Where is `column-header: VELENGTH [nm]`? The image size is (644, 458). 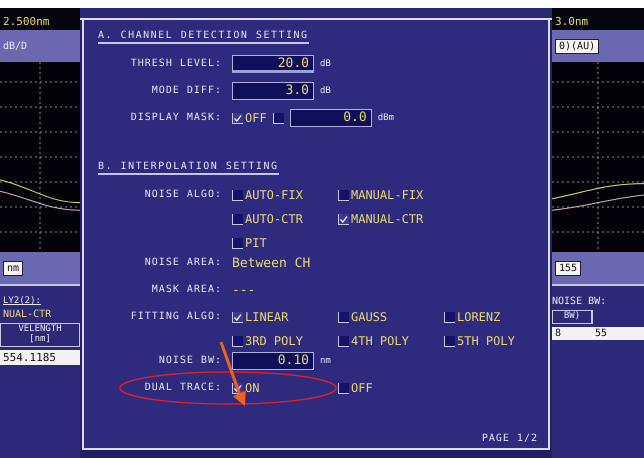
column-header: VELENGTH [nm] is located at coordinates (40, 335).